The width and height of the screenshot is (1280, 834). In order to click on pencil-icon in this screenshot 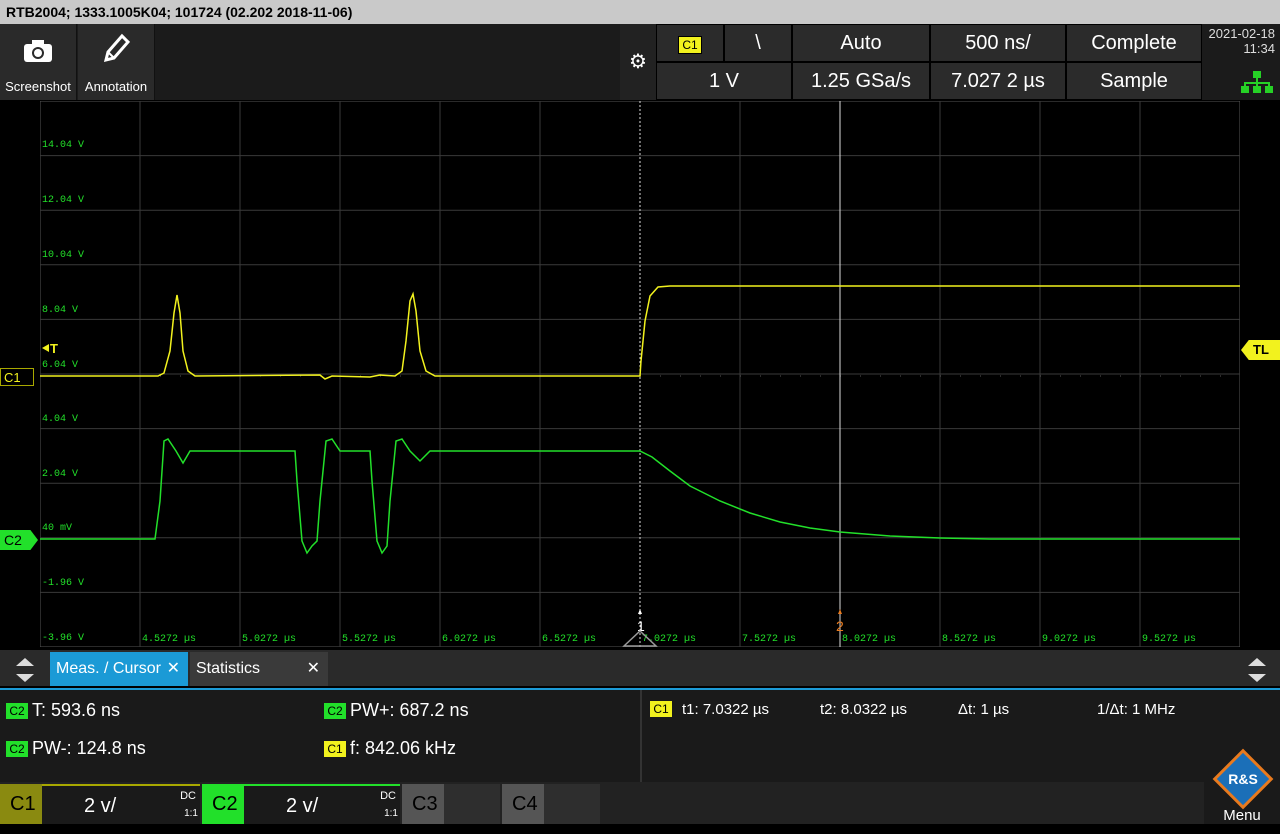, I will do `click(117, 48)`.